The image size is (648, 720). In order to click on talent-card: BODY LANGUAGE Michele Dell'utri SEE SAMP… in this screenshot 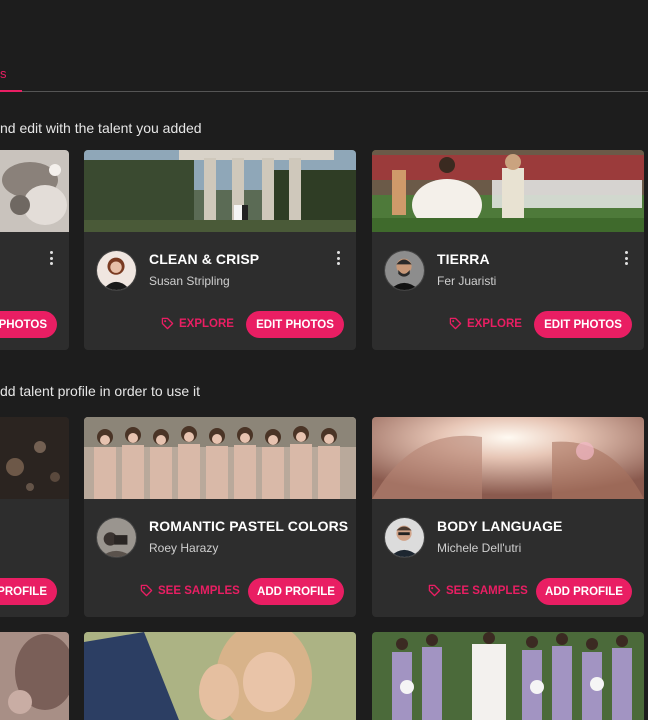, I will do `click(508, 517)`.